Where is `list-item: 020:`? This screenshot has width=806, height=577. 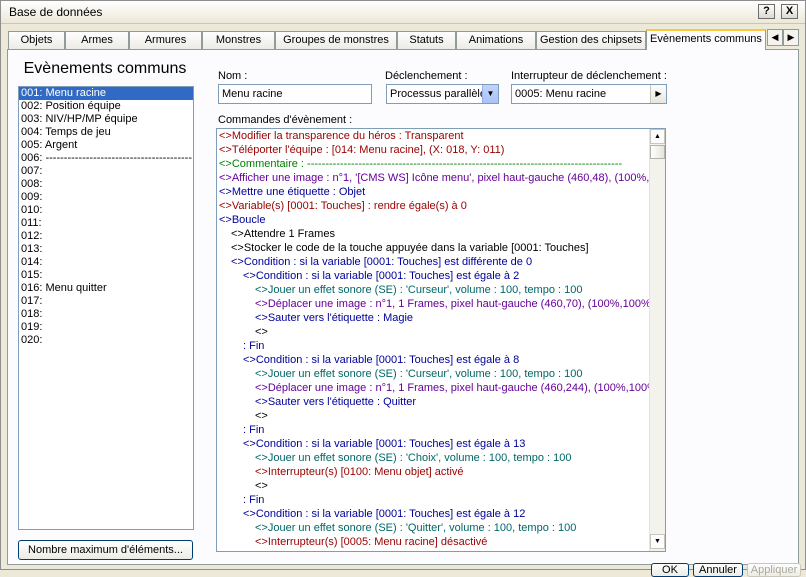
list-item: 020: is located at coordinates (106, 340).